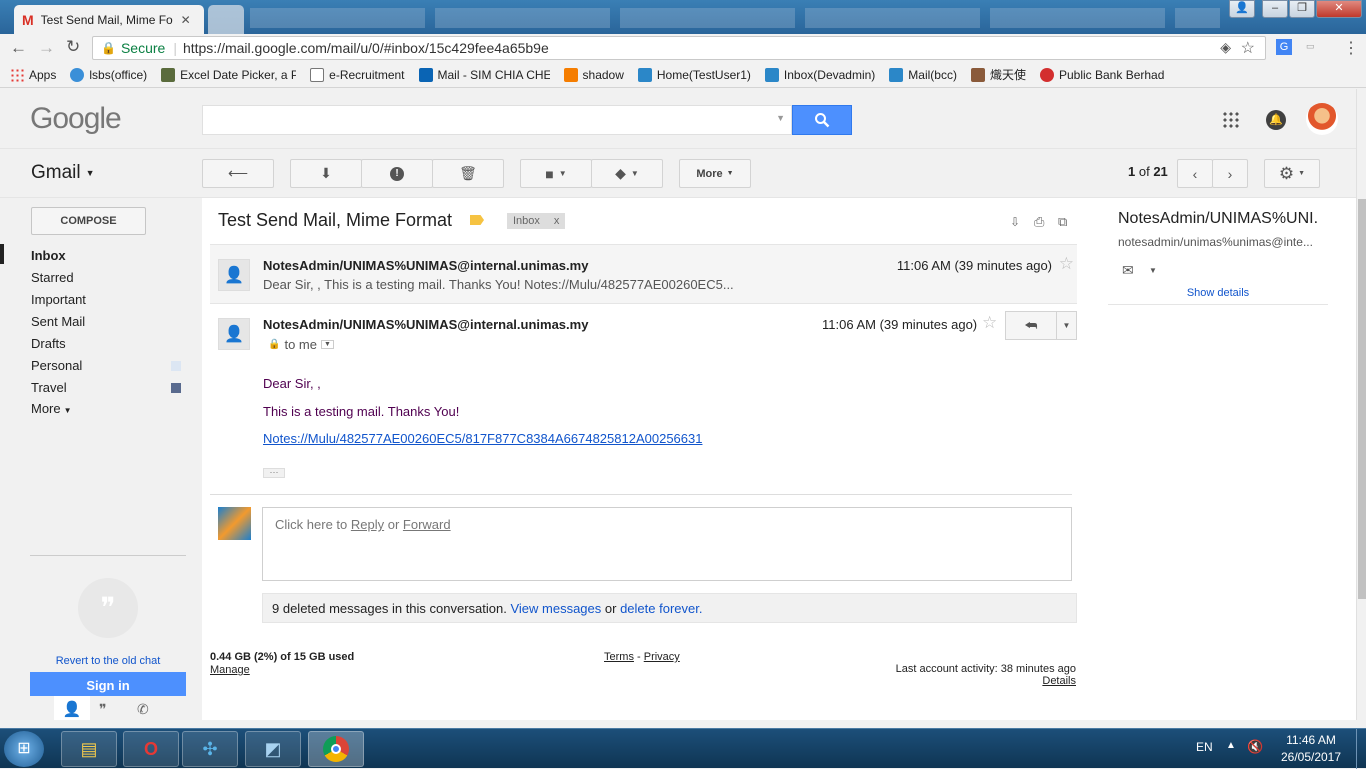 This screenshot has width=1366, height=769. Describe the element at coordinates (88, 221) in the screenshot. I see `compose-button: COMPOSE` at that location.